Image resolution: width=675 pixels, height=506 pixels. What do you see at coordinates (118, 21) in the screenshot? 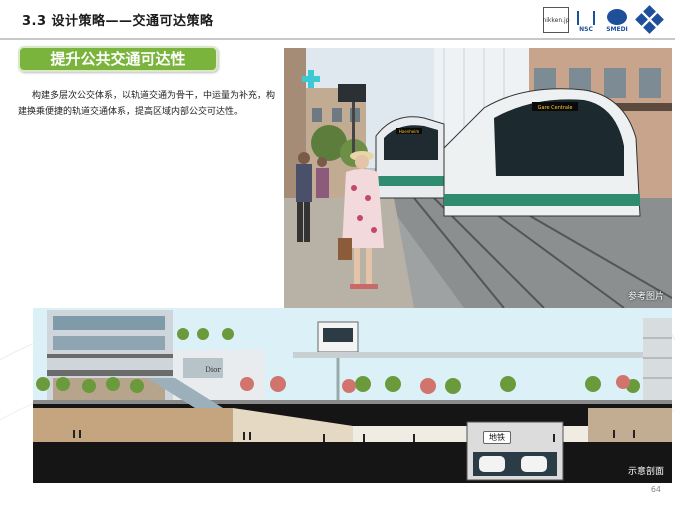
I see `section-title: 3.3 设计策略——交通可达策略` at bounding box center [118, 21].